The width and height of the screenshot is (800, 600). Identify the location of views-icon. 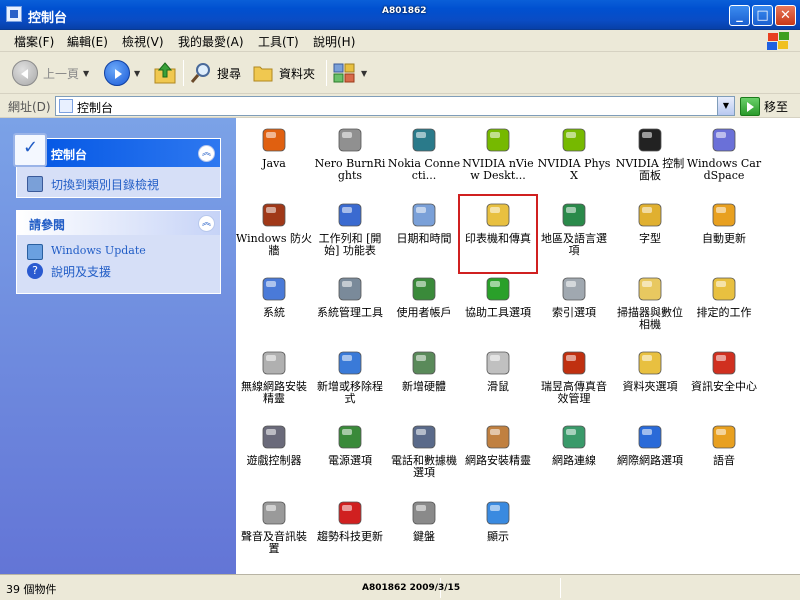
(344, 73).